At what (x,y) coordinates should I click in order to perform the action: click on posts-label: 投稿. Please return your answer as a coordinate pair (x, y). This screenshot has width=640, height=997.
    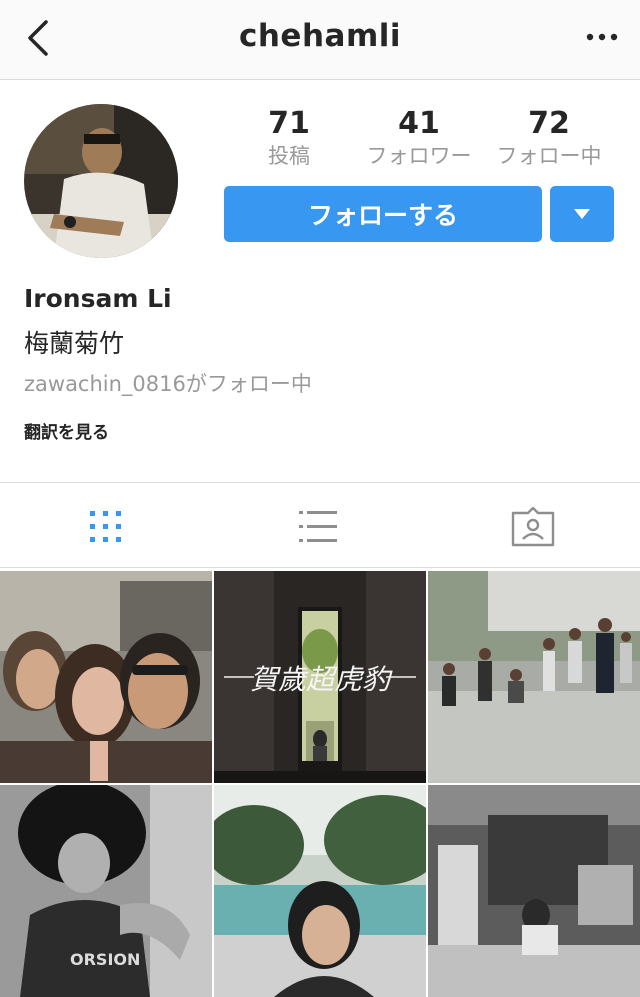
    Looking at the image, I should click on (289, 156).